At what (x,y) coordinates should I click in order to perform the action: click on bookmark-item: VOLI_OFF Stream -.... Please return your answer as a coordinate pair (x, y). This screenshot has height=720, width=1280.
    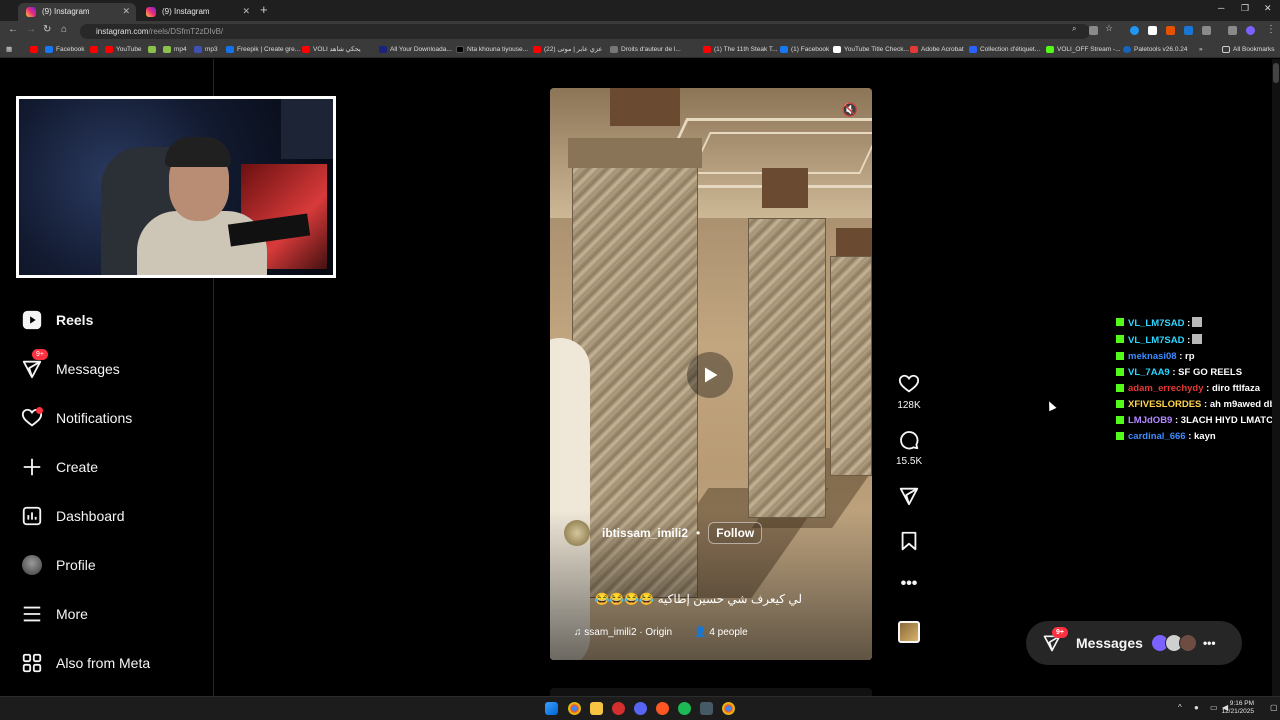
    Looking at the image, I should click on (1083, 49).